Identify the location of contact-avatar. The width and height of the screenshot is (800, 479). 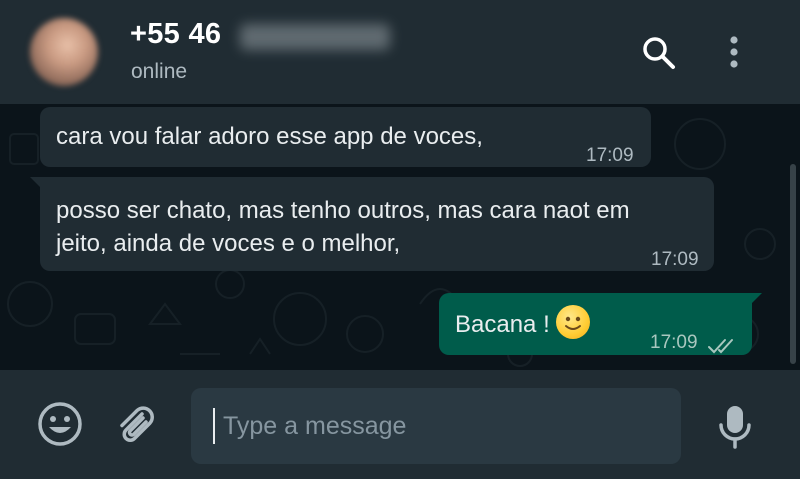
(64, 52).